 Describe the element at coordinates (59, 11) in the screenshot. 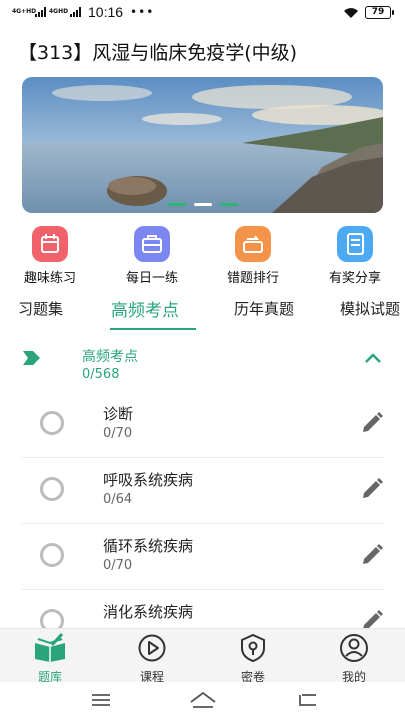

I see `network-badge-2: 4GHD` at that location.